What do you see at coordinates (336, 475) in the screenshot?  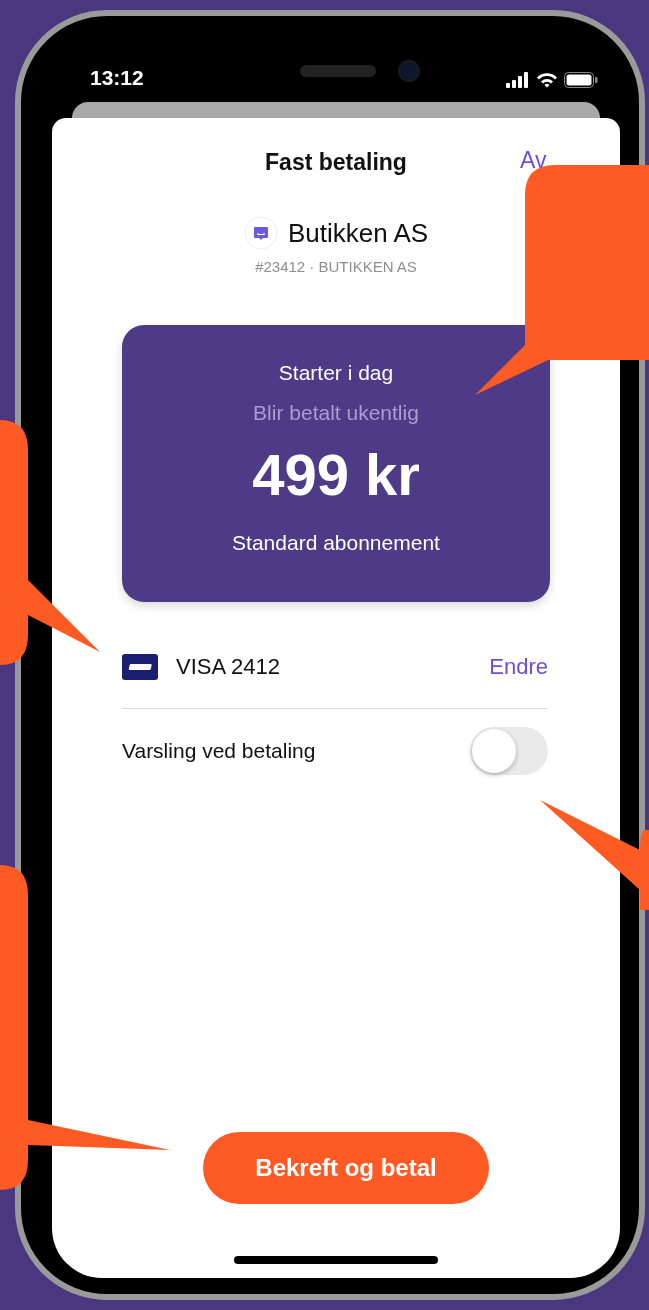 I see `amount-label: 499 kr` at bounding box center [336, 475].